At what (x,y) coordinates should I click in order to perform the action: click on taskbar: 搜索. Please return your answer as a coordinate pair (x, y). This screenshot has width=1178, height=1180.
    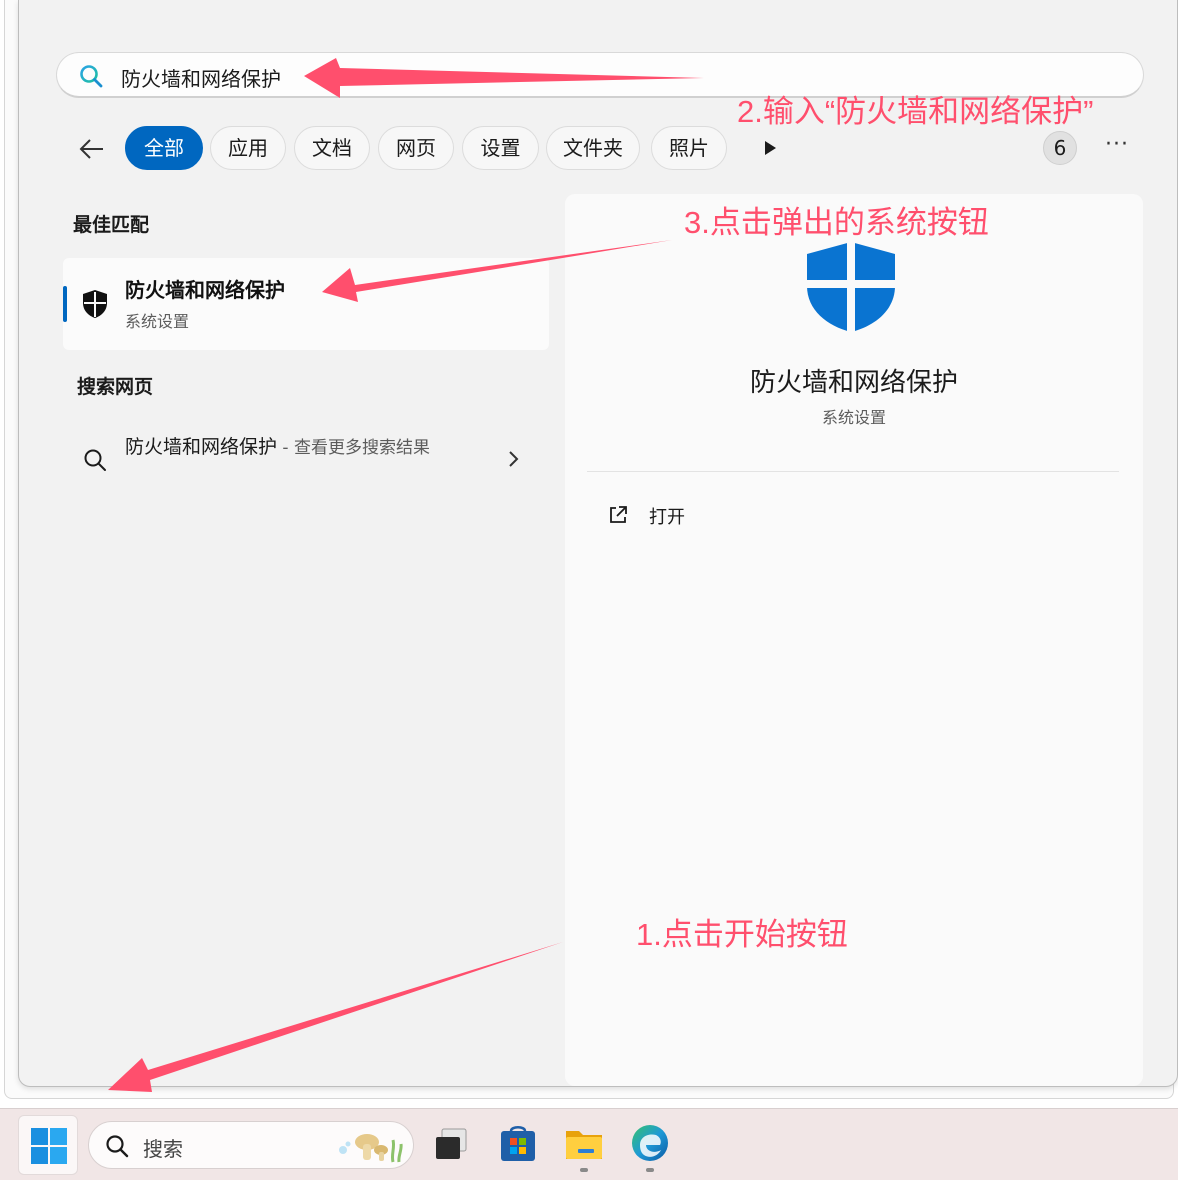
    Looking at the image, I should click on (589, 1144).